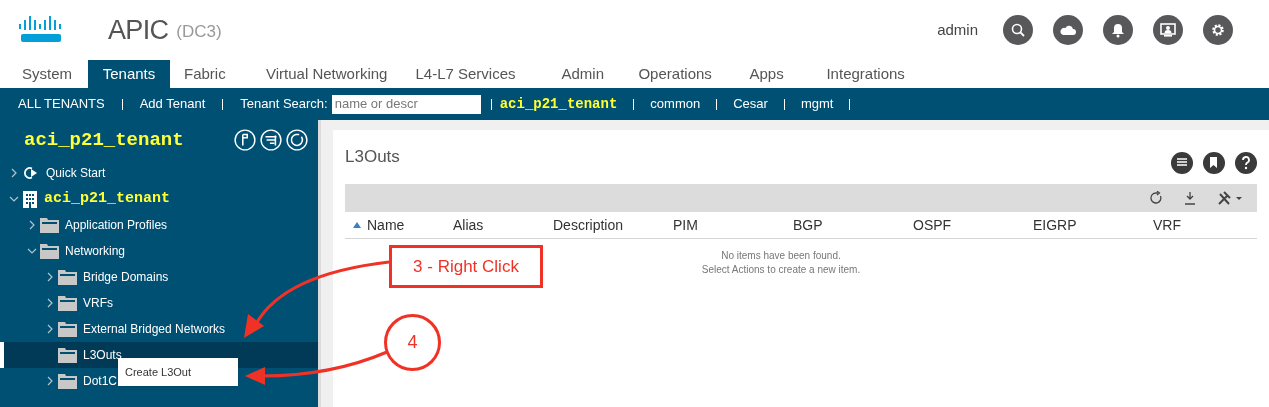  What do you see at coordinates (586, 74) in the screenshot?
I see `tab: Admin` at bounding box center [586, 74].